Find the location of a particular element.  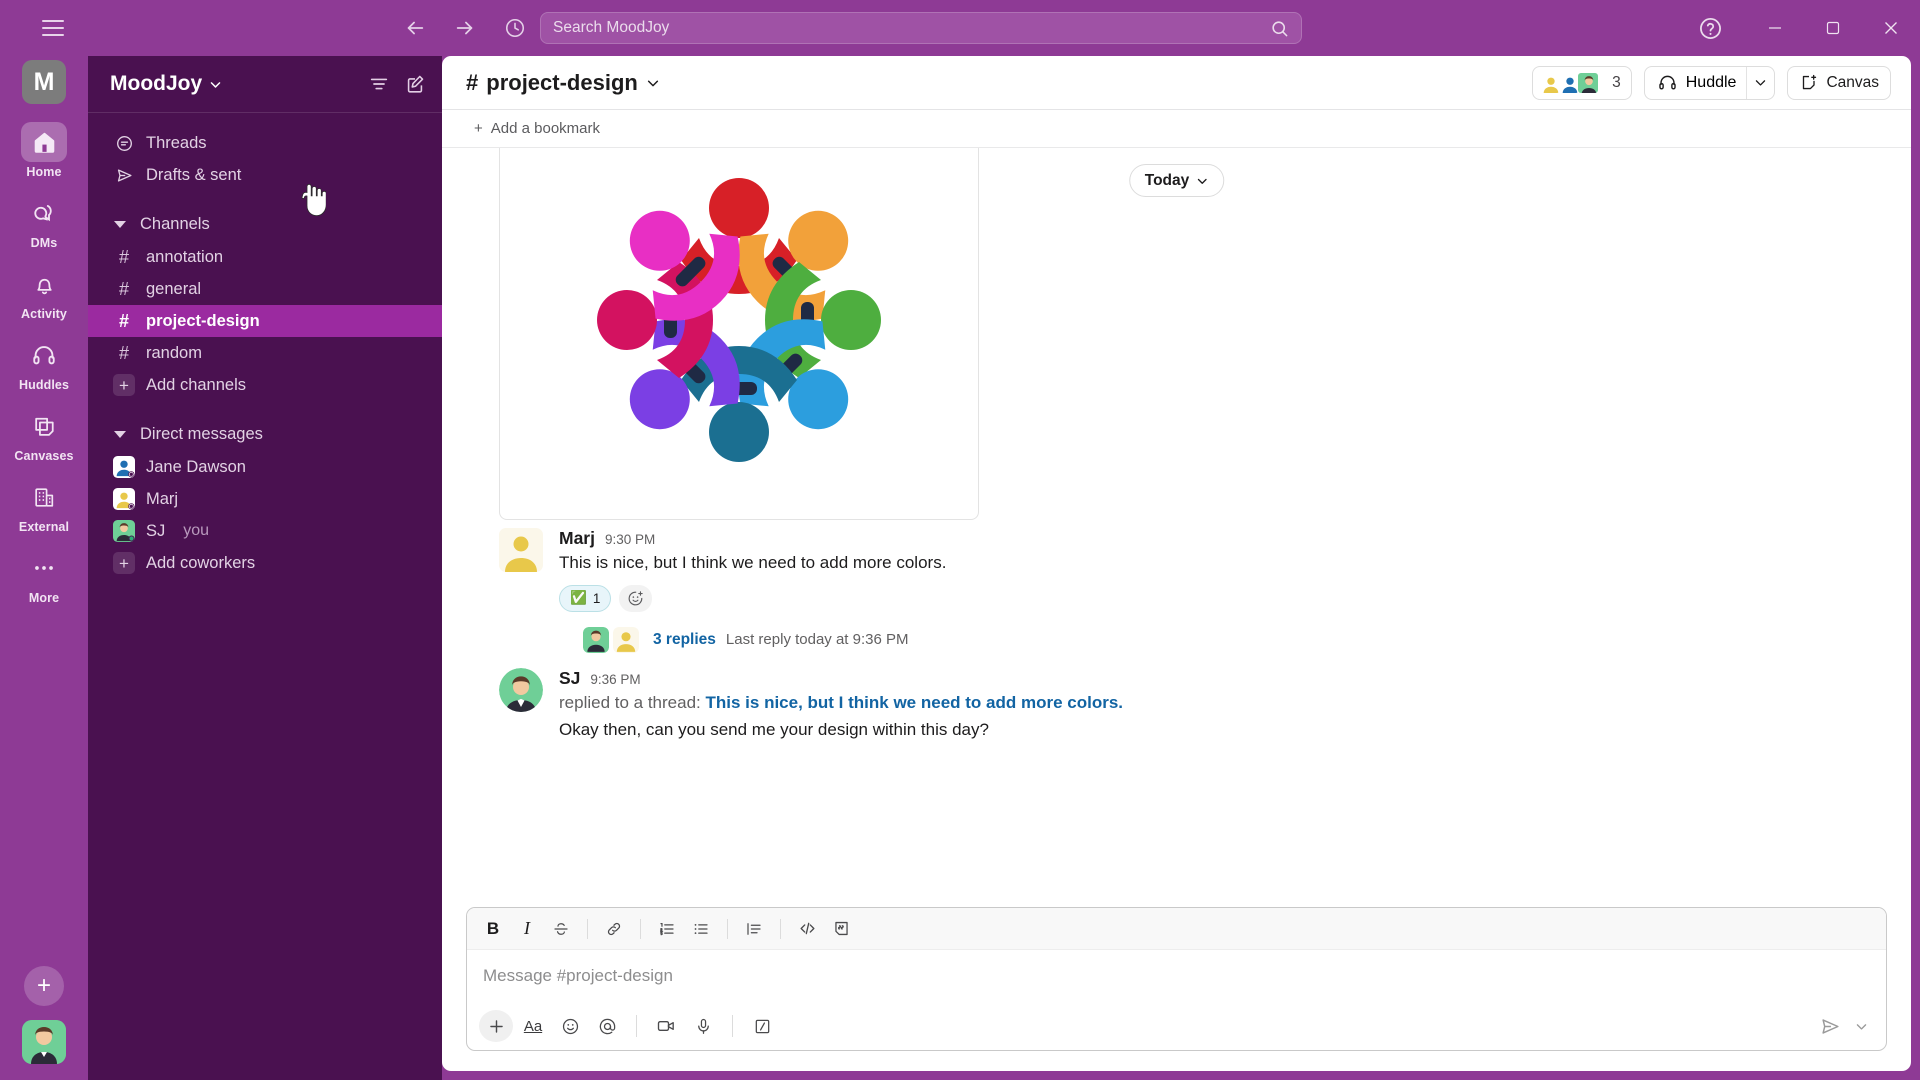

huddle-control: Huddle is located at coordinates (1709, 82).